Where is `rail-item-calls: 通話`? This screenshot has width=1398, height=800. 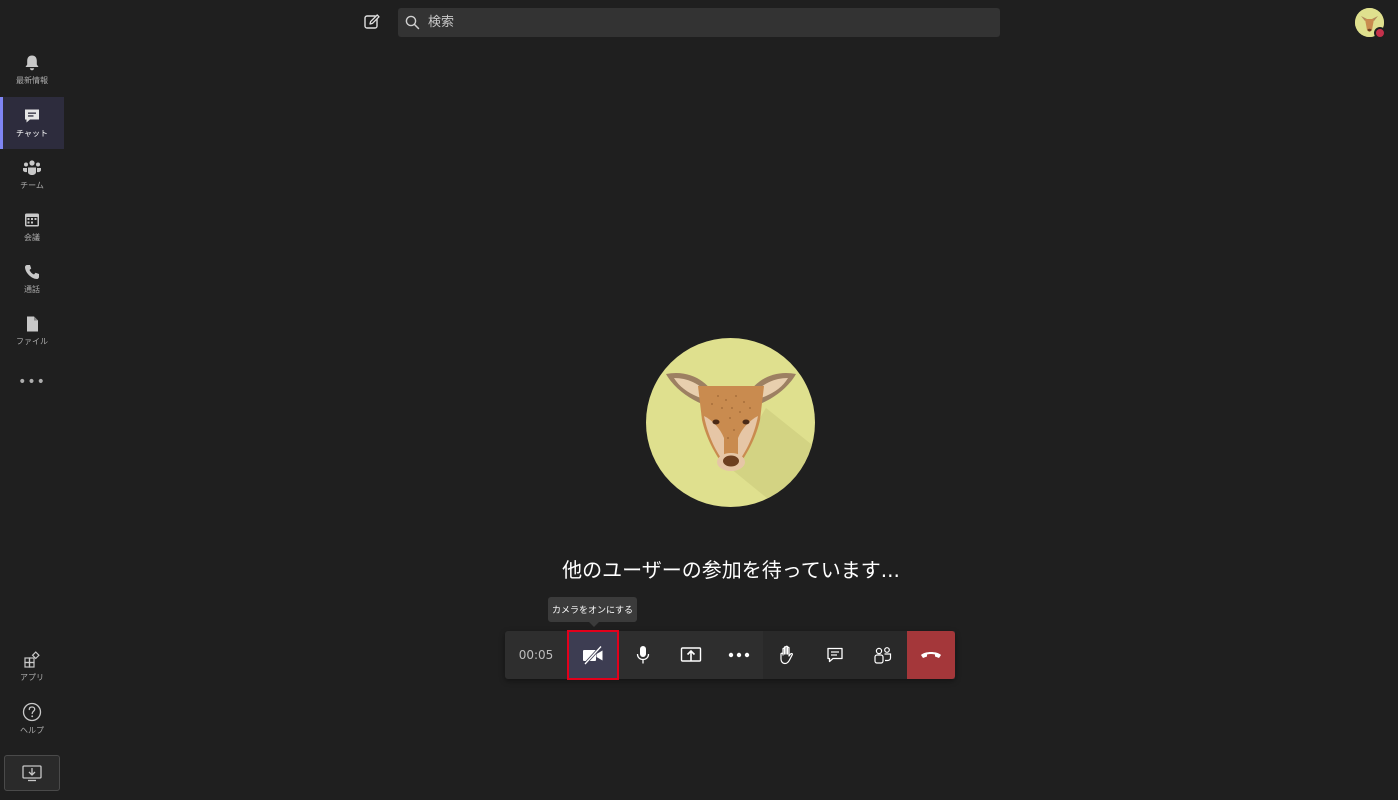
rail-item-calls: 通話 is located at coordinates (32, 279).